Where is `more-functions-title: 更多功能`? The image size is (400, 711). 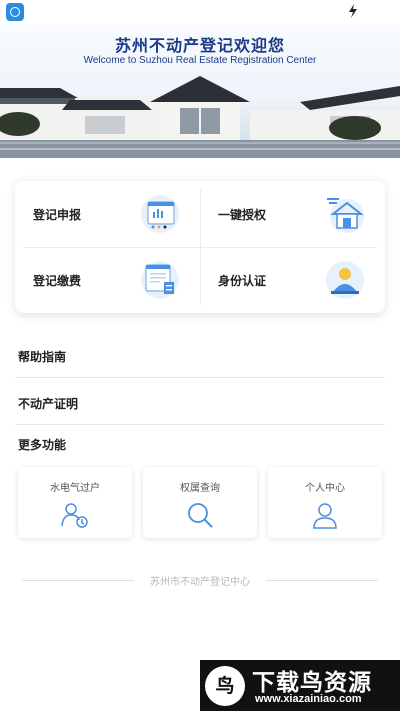
more-functions-title: 更多功能 is located at coordinates (42, 445).